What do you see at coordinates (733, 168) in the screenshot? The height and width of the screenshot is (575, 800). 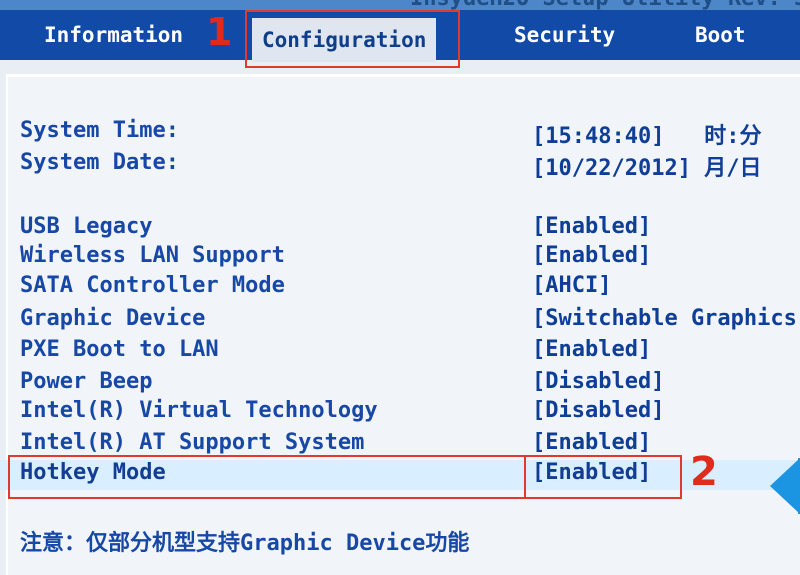 I see `system-date-format: 月/日` at bounding box center [733, 168].